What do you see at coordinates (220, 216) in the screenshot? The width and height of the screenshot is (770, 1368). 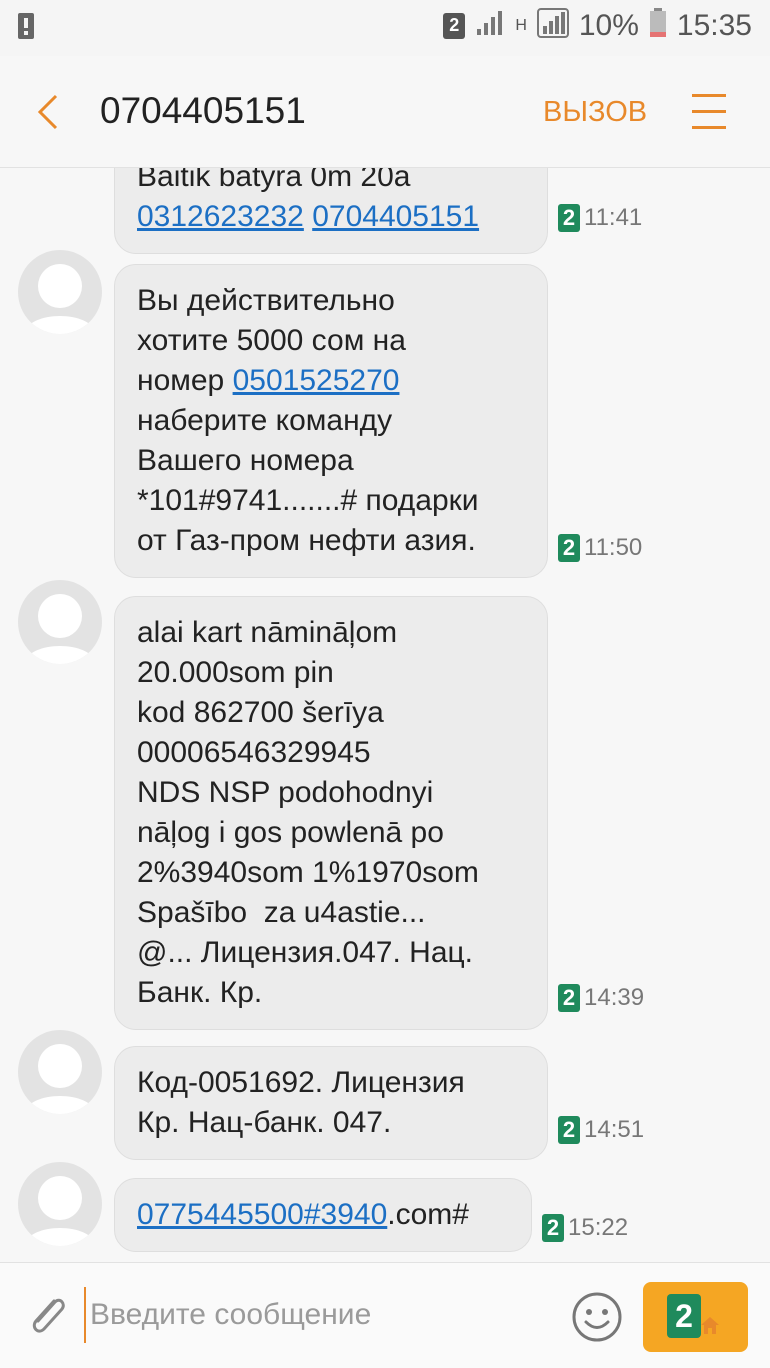 I see `message-link: 0312623232` at bounding box center [220, 216].